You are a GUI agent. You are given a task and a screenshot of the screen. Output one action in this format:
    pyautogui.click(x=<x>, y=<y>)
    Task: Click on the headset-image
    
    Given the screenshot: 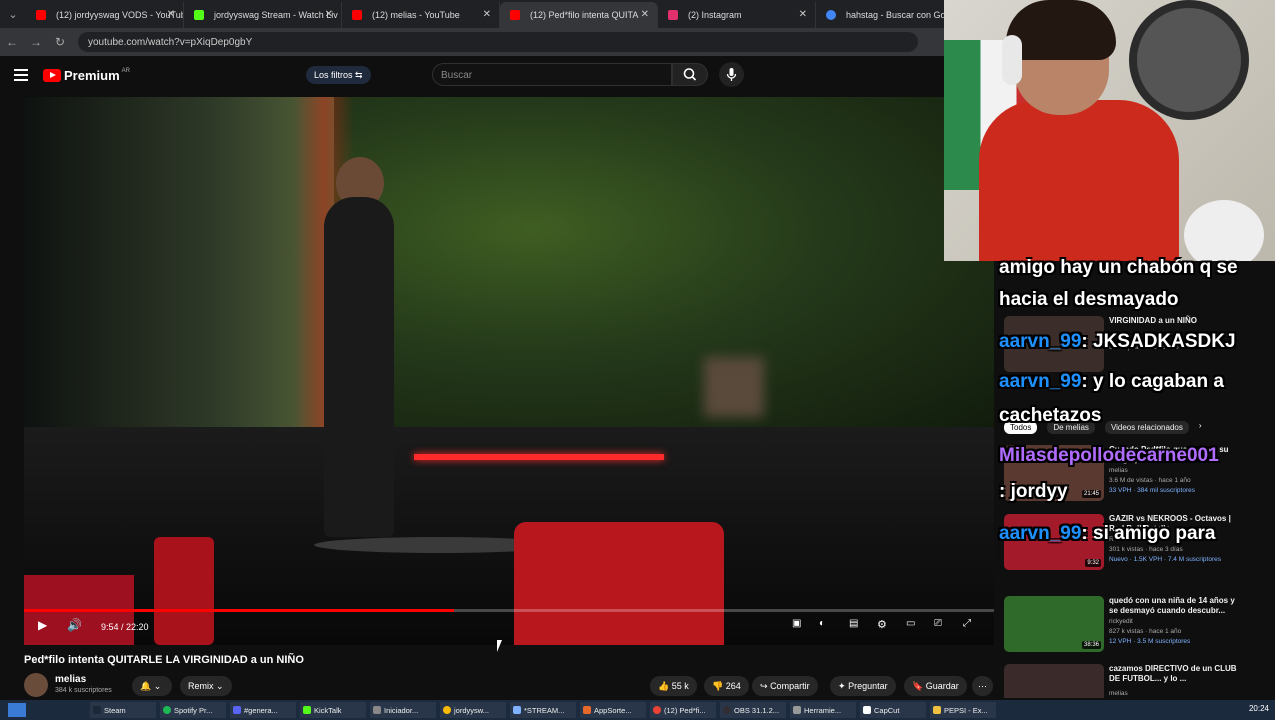 What is the action you would take?
    pyautogui.click(x=1012, y=60)
    